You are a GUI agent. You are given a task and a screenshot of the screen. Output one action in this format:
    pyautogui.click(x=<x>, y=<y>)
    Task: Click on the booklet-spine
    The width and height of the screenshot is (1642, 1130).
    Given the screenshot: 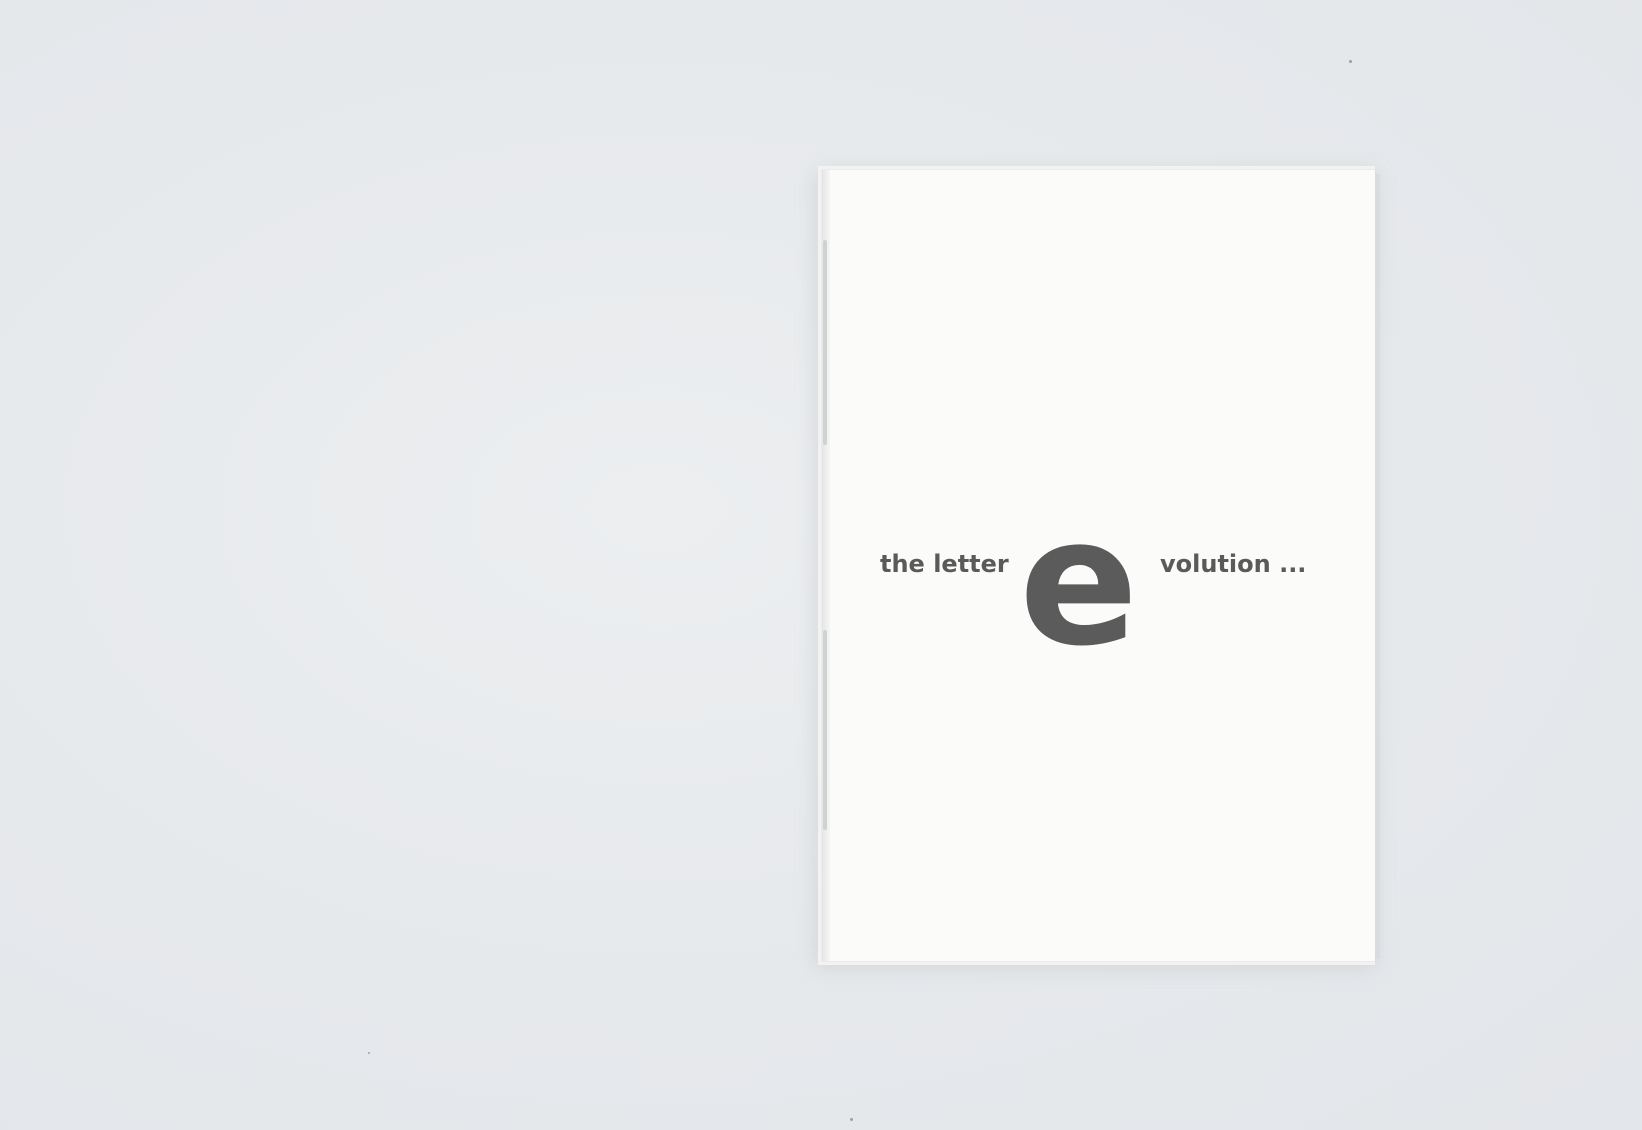 What is the action you would take?
    pyautogui.click(x=826, y=565)
    